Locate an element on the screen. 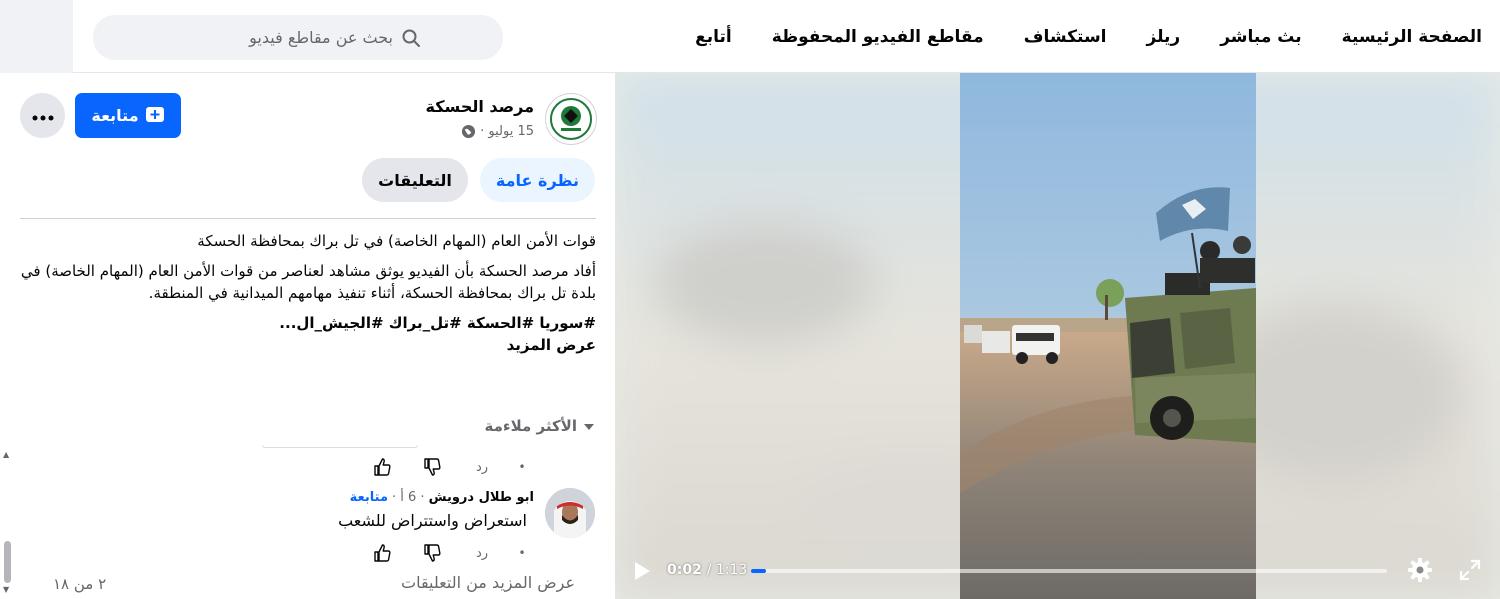  post-date: 15 يوليو · is located at coordinates (507, 131).